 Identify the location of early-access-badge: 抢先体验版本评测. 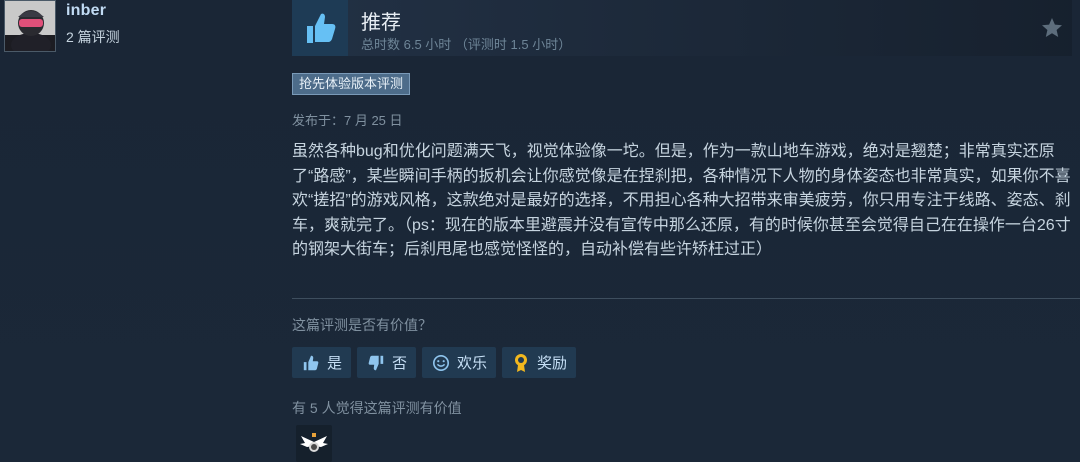
(351, 84).